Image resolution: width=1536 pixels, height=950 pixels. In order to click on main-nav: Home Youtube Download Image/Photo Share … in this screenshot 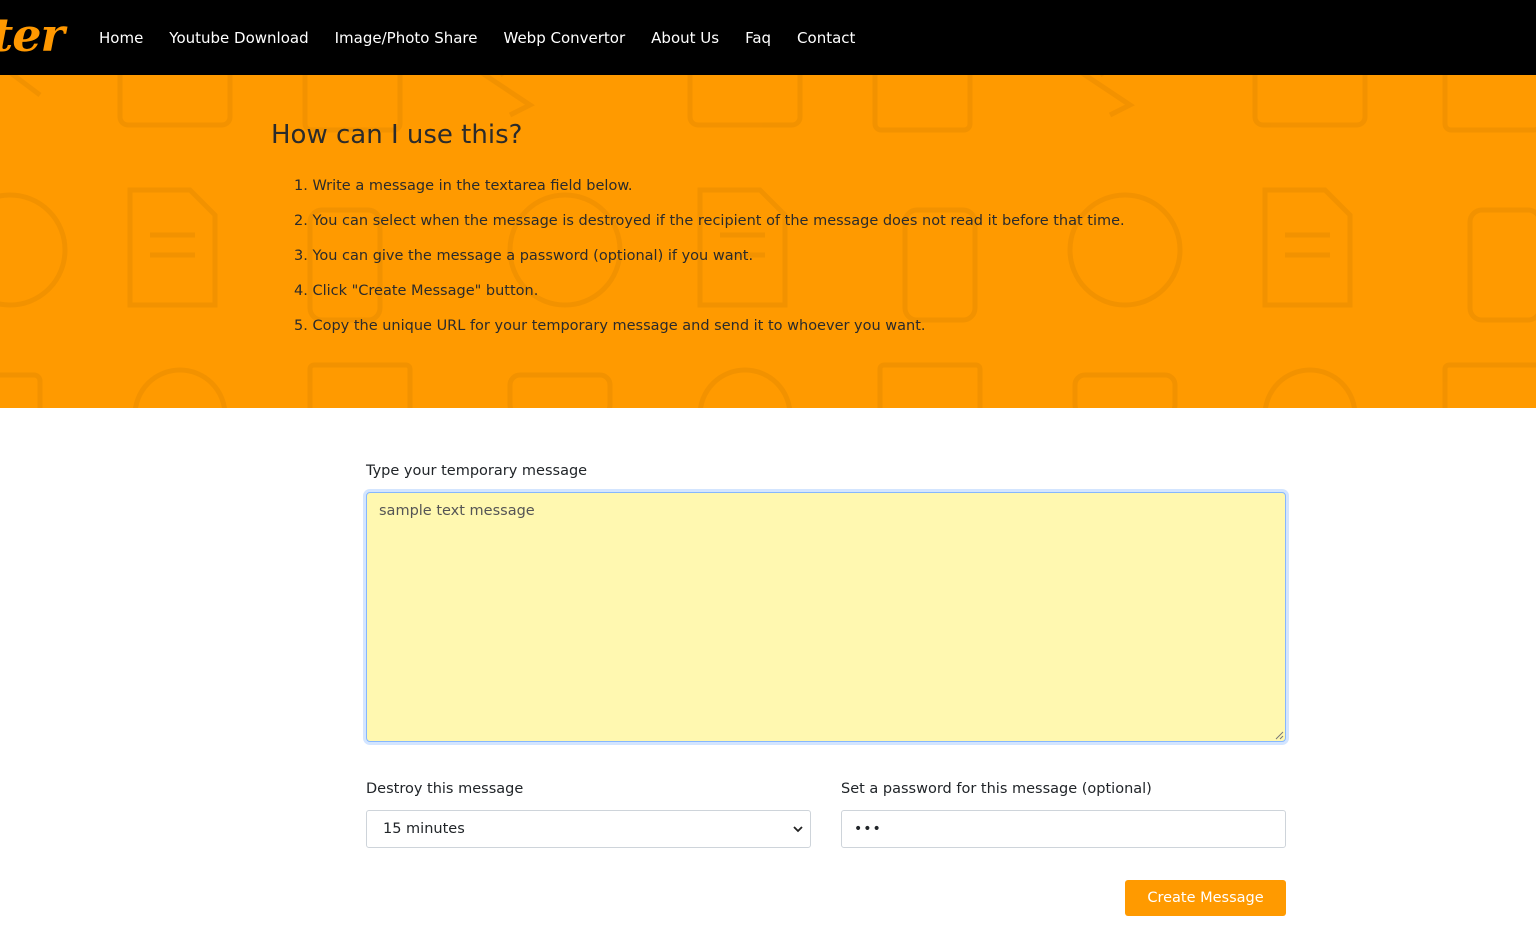, I will do `click(490, 37)`.